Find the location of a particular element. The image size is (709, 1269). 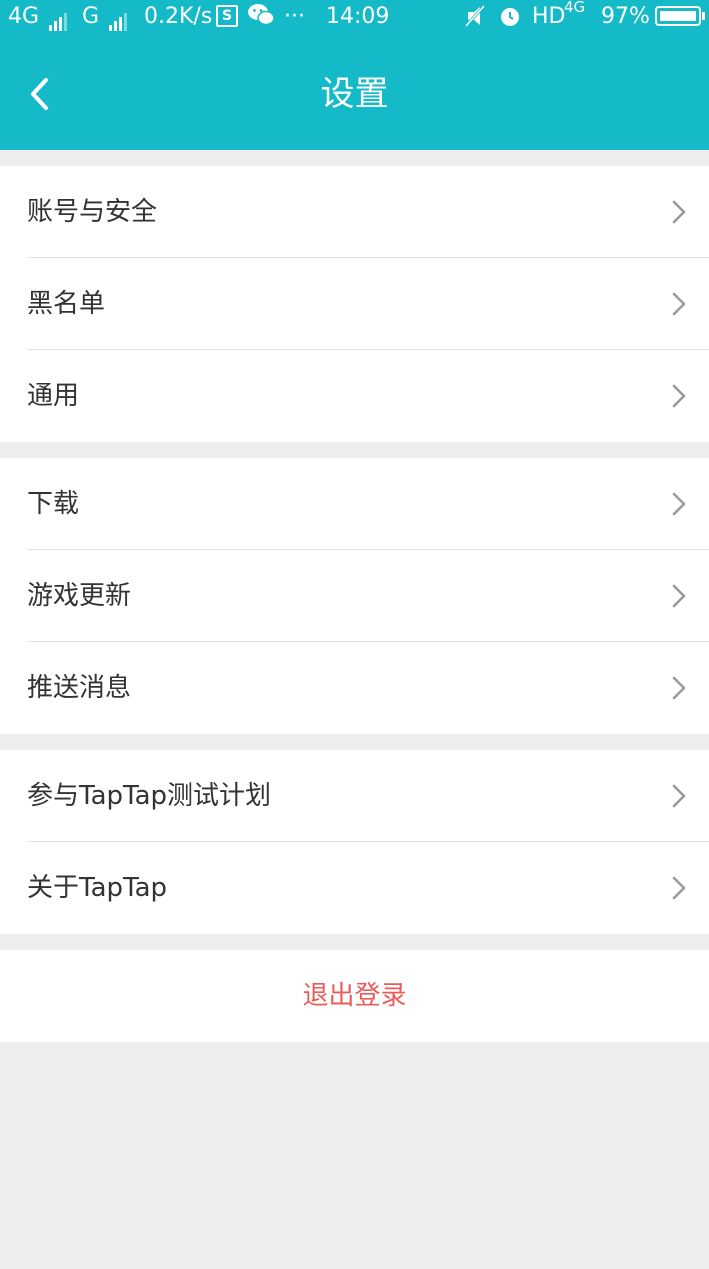

mute-icon is located at coordinates (475, 20).